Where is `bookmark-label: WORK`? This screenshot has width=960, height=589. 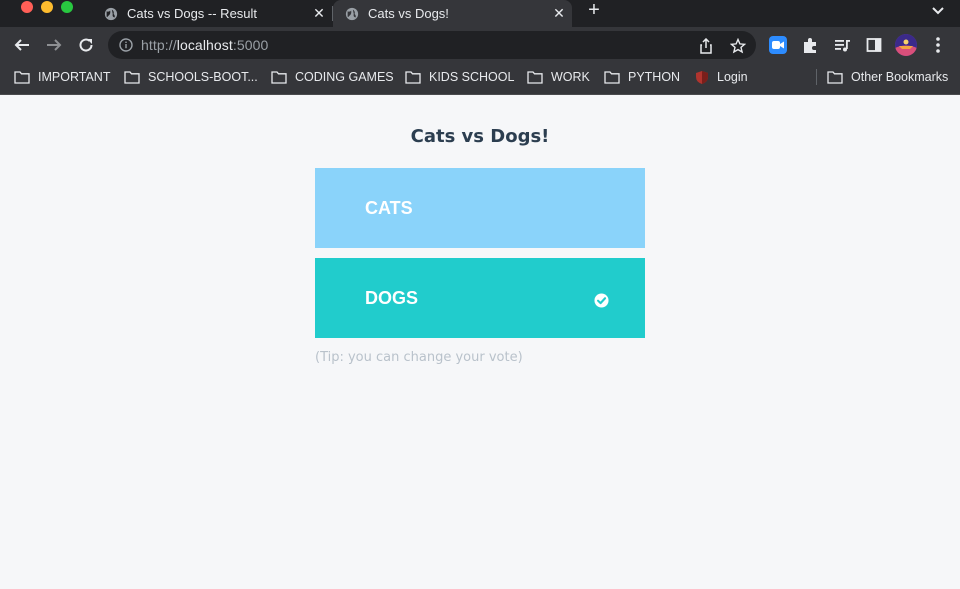
bookmark-label: WORK is located at coordinates (570, 77).